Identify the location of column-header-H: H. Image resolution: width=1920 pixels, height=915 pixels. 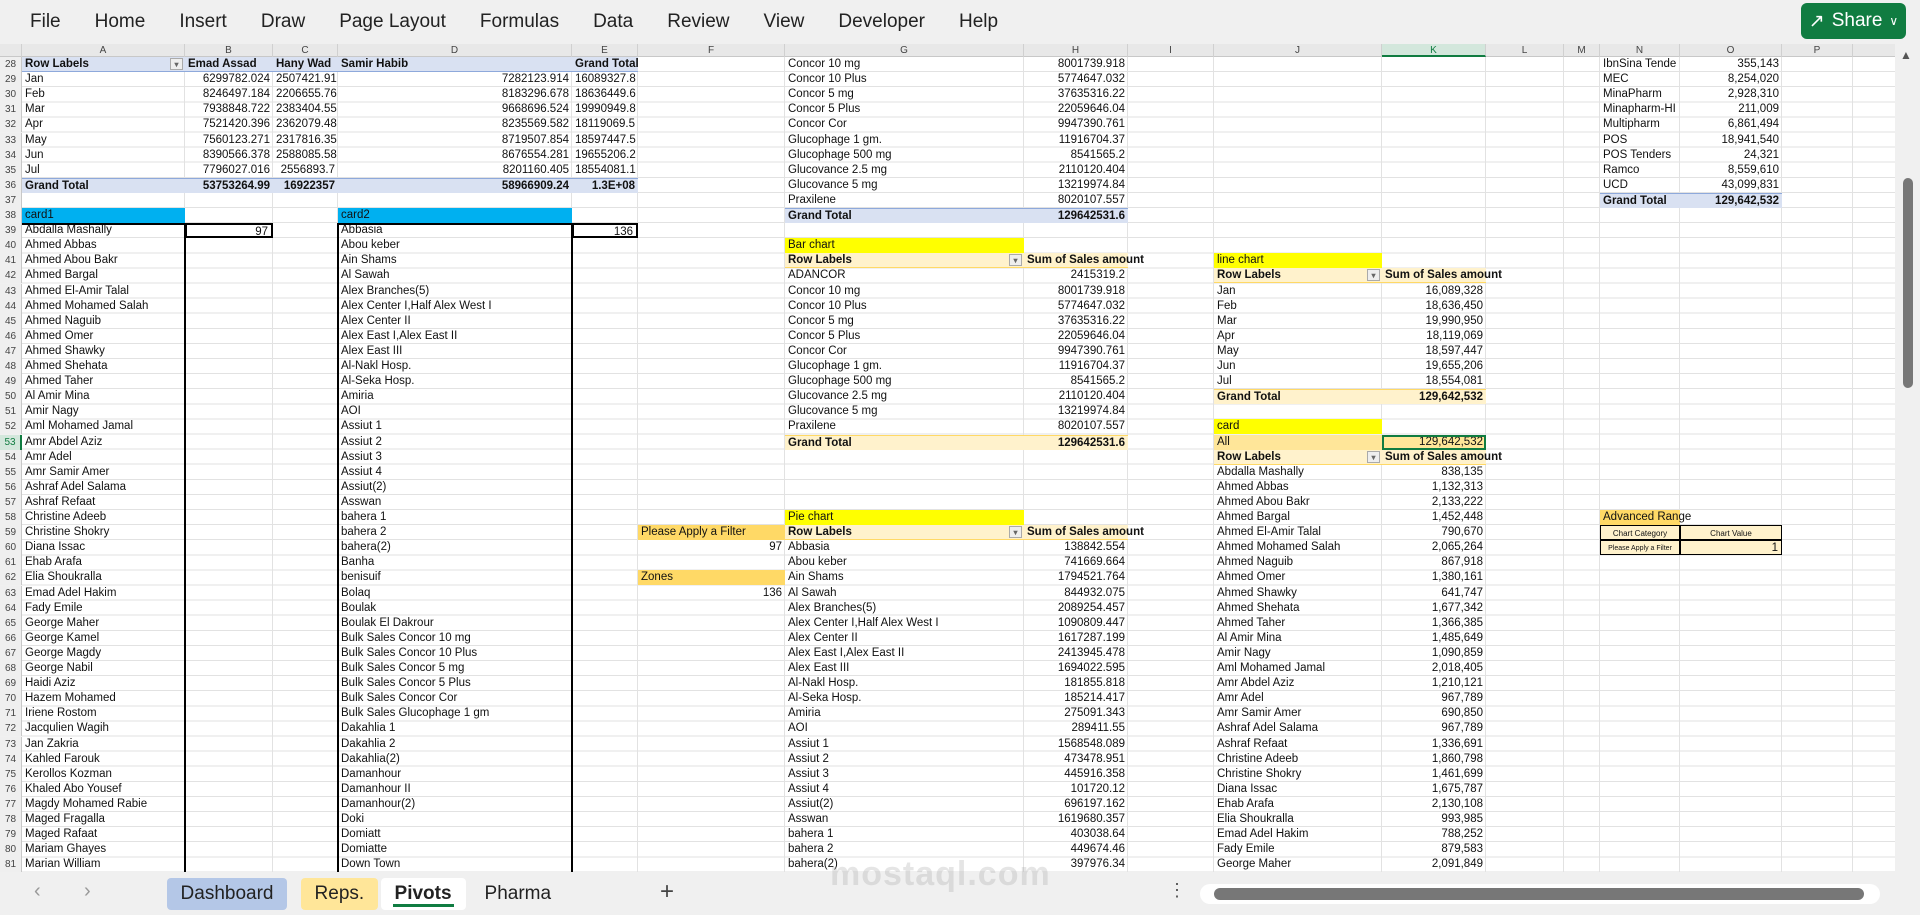
(1076, 50).